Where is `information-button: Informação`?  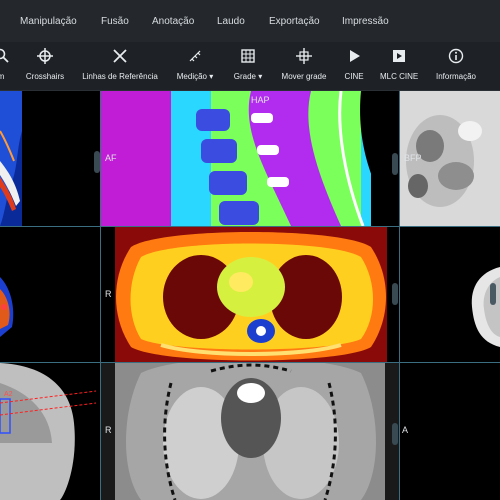 information-button: Informação is located at coordinates (456, 66).